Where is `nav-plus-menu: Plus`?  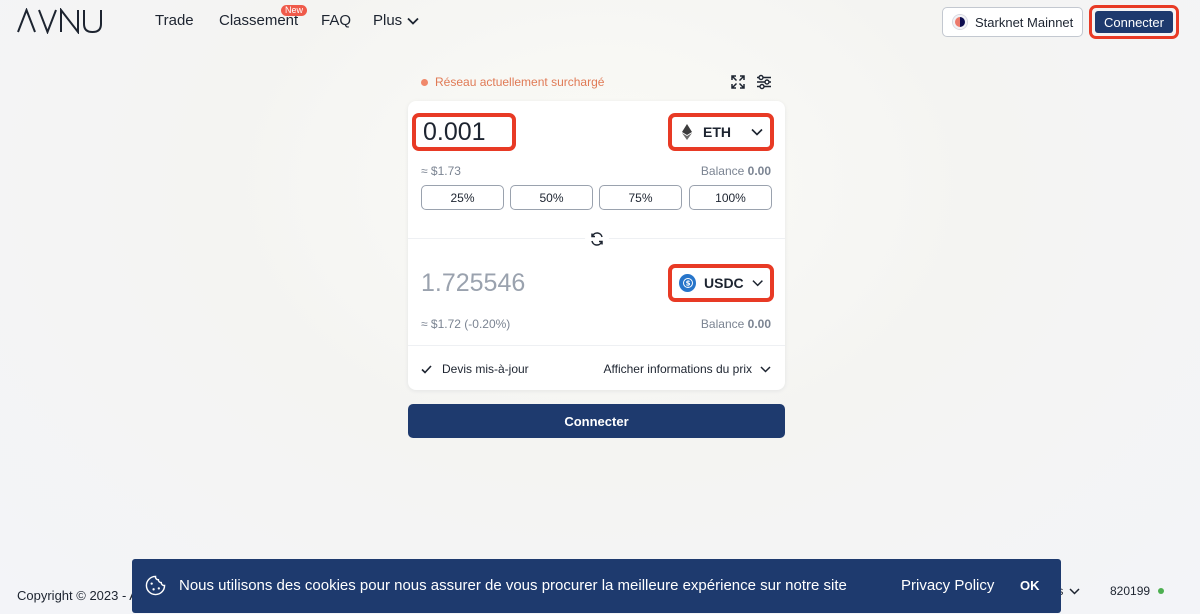
nav-plus-menu: Plus is located at coordinates (396, 20).